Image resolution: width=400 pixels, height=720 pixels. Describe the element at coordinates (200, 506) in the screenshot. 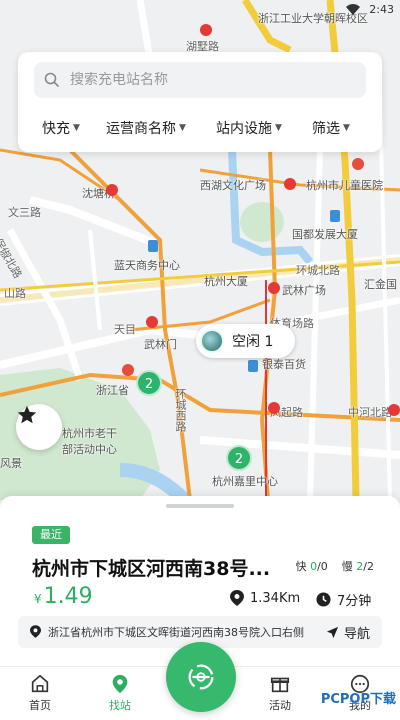

I see `drag-handle` at that location.